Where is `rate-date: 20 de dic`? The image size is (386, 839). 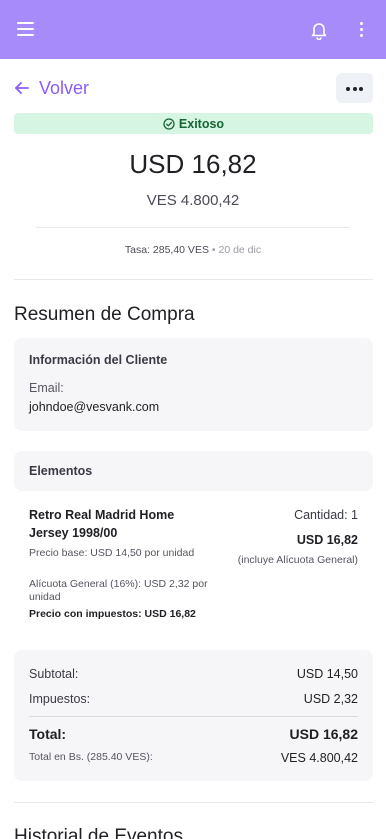
rate-date: 20 de dic is located at coordinates (240, 250).